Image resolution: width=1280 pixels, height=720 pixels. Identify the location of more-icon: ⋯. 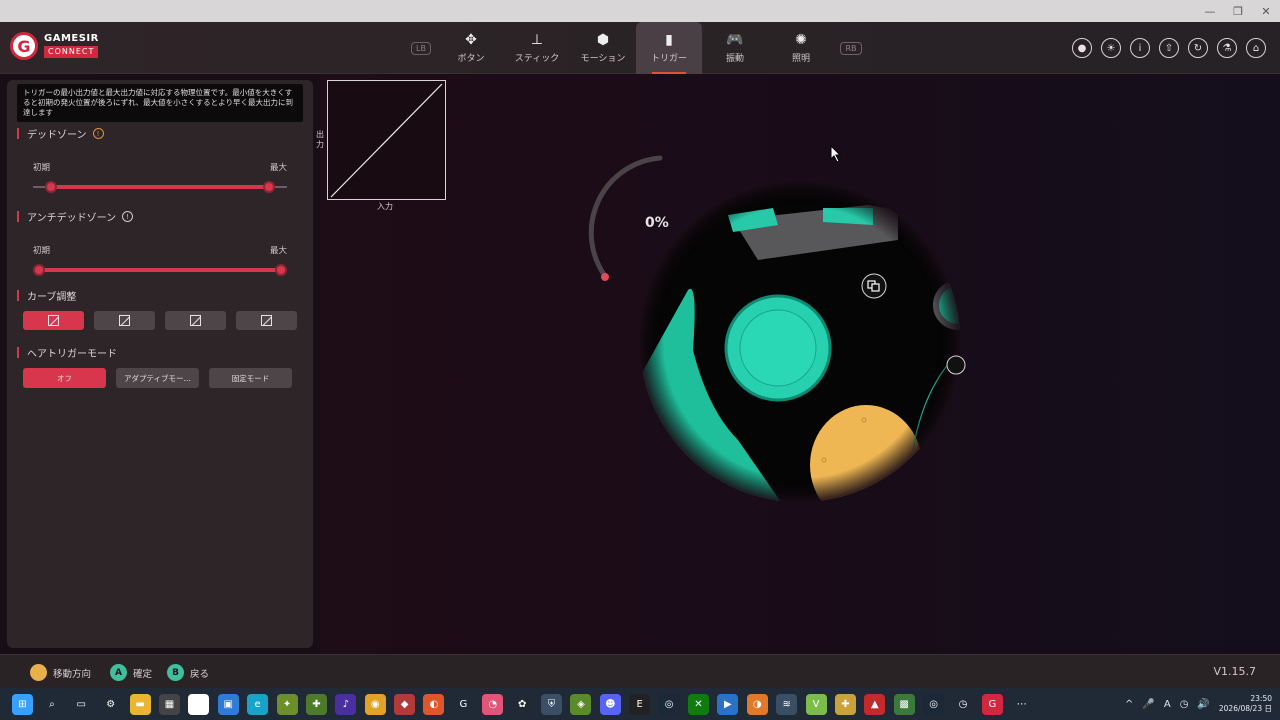
(1022, 704).